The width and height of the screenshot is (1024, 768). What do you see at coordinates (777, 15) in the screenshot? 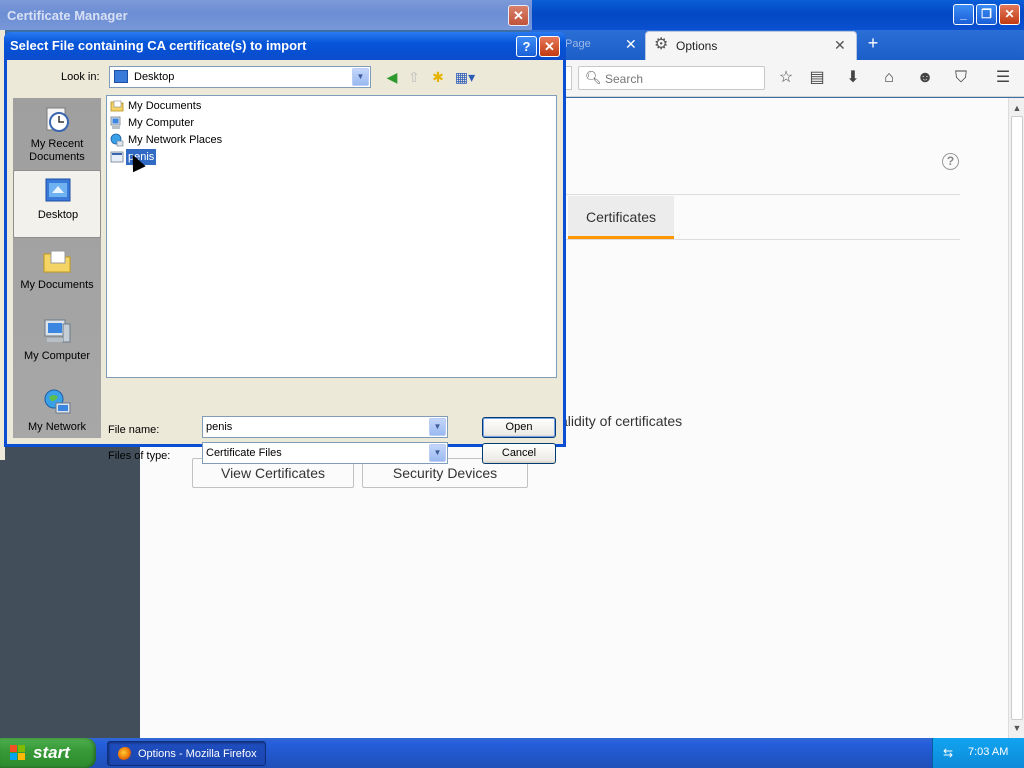
I see `firefox-titlebar: _ ❐ ✕` at bounding box center [777, 15].